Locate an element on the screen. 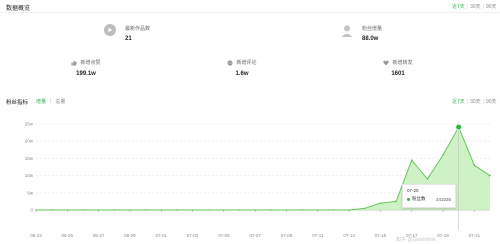  highlight-point is located at coordinates (459, 127).